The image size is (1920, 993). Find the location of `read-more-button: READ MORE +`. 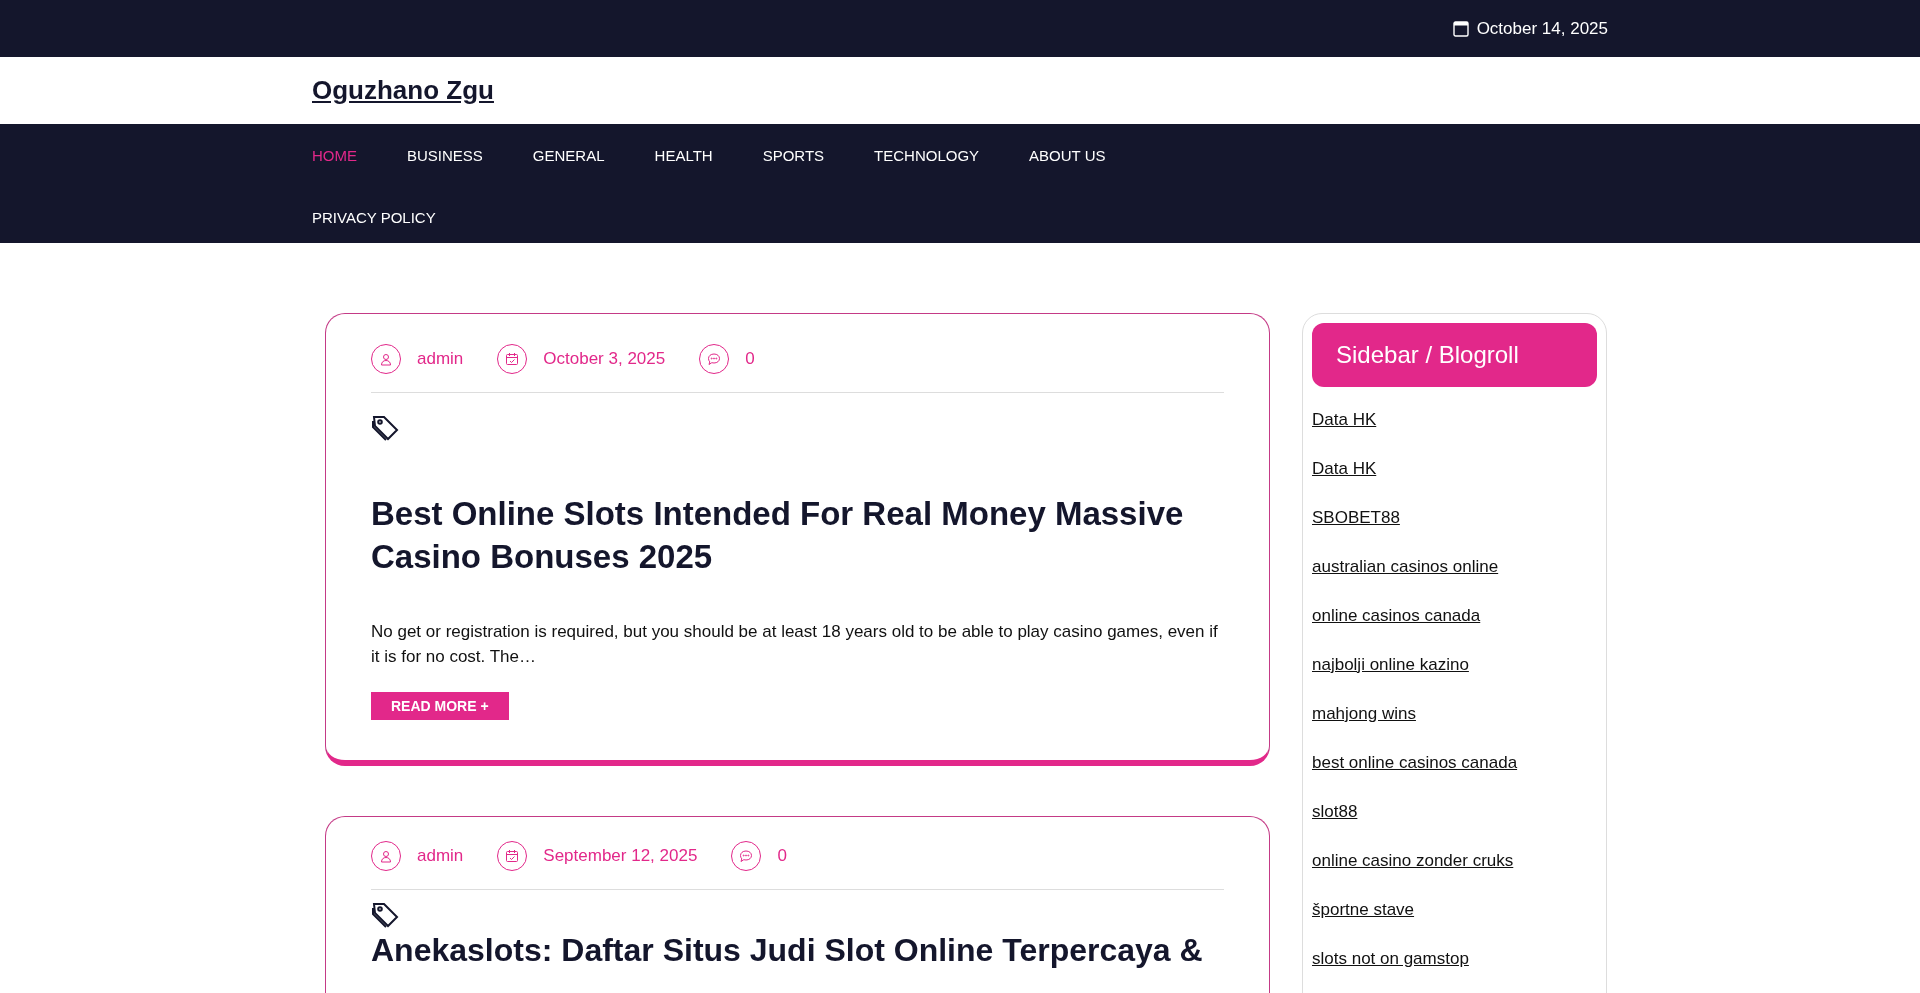

read-more-button: READ MORE + is located at coordinates (440, 705).